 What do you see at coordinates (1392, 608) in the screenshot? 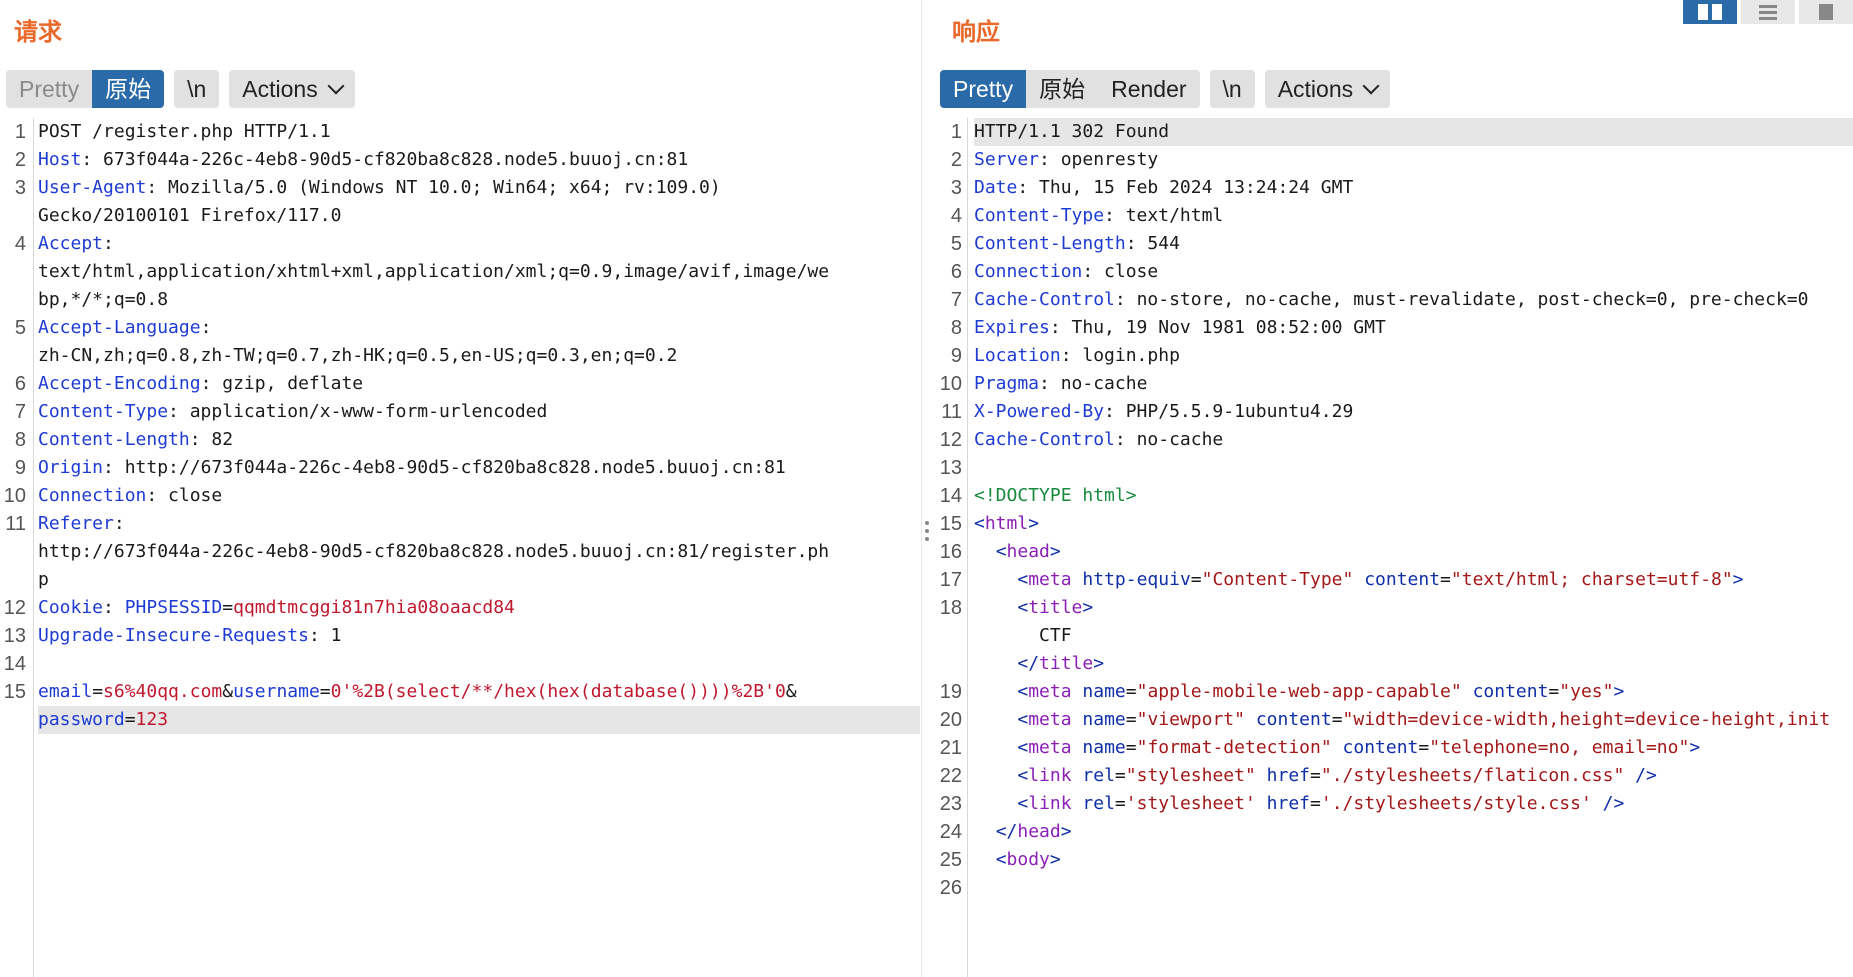
I see `code-line: 18 <title>` at bounding box center [1392, 608].